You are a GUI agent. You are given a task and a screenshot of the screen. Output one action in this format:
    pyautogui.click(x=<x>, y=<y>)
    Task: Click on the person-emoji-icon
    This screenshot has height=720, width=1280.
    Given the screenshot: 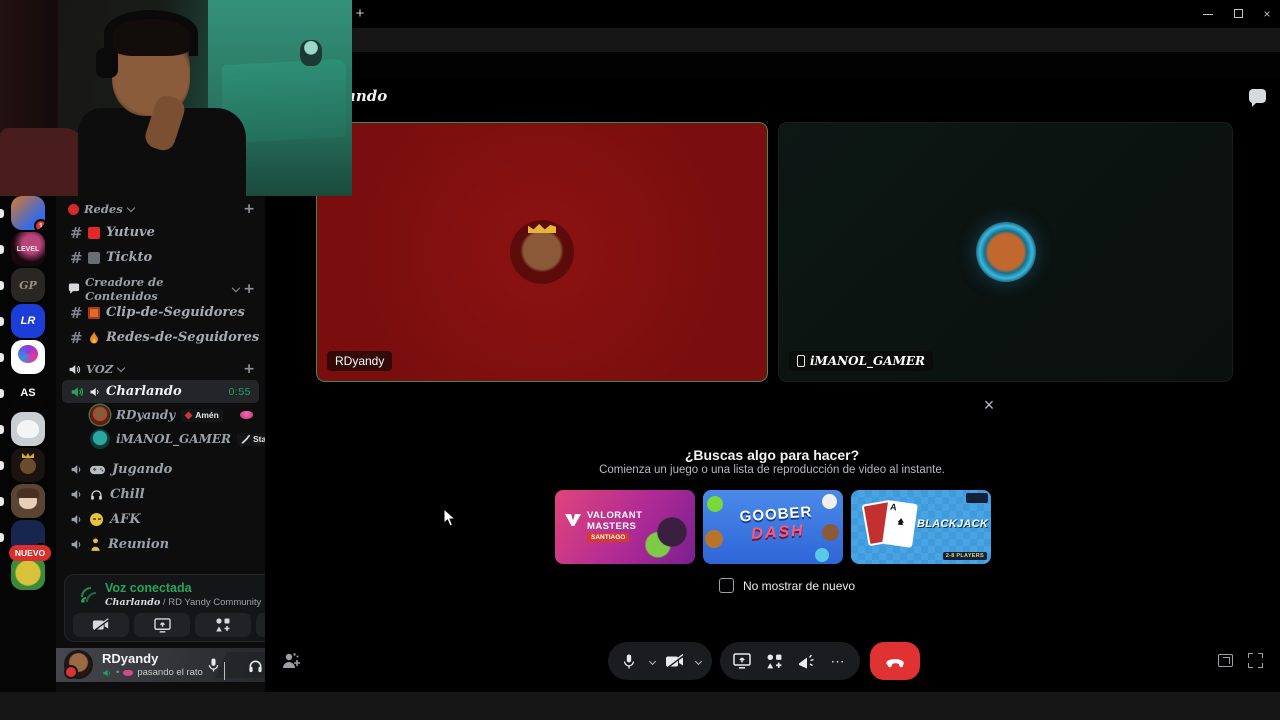 What is the action you would take?
    pyautogui.click(x=95, y=544)
    